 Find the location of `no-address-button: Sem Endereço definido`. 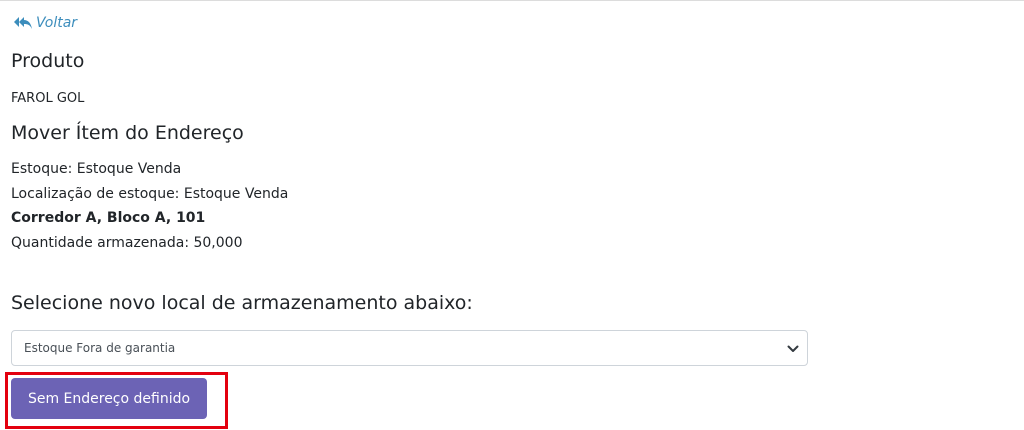

no-address-button: Sem Endereço definido is located at coordinates (109, 398).